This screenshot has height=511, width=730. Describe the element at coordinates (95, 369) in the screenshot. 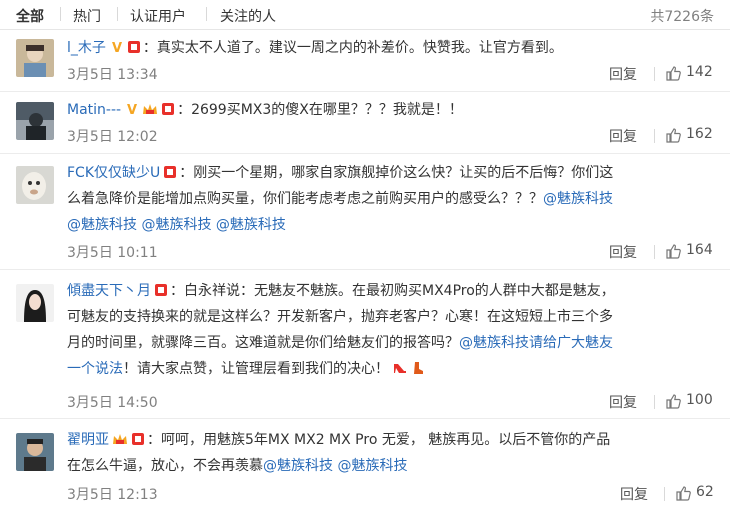

I see `mention-link: 一个说法` at that location.